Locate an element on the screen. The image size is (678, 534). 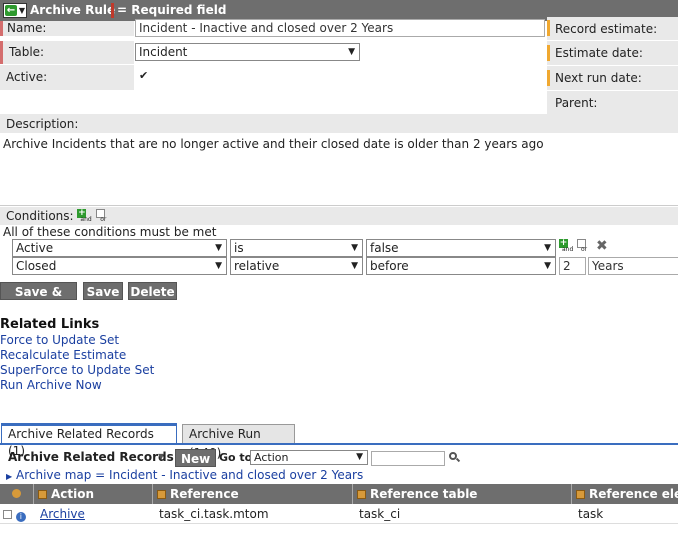
related-links-title: Related Links is located at coordinates (50, 324).